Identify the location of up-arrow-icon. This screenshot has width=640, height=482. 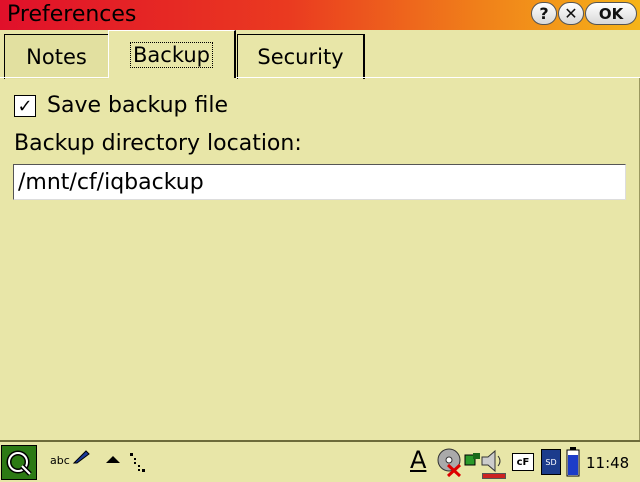
(113, 459).